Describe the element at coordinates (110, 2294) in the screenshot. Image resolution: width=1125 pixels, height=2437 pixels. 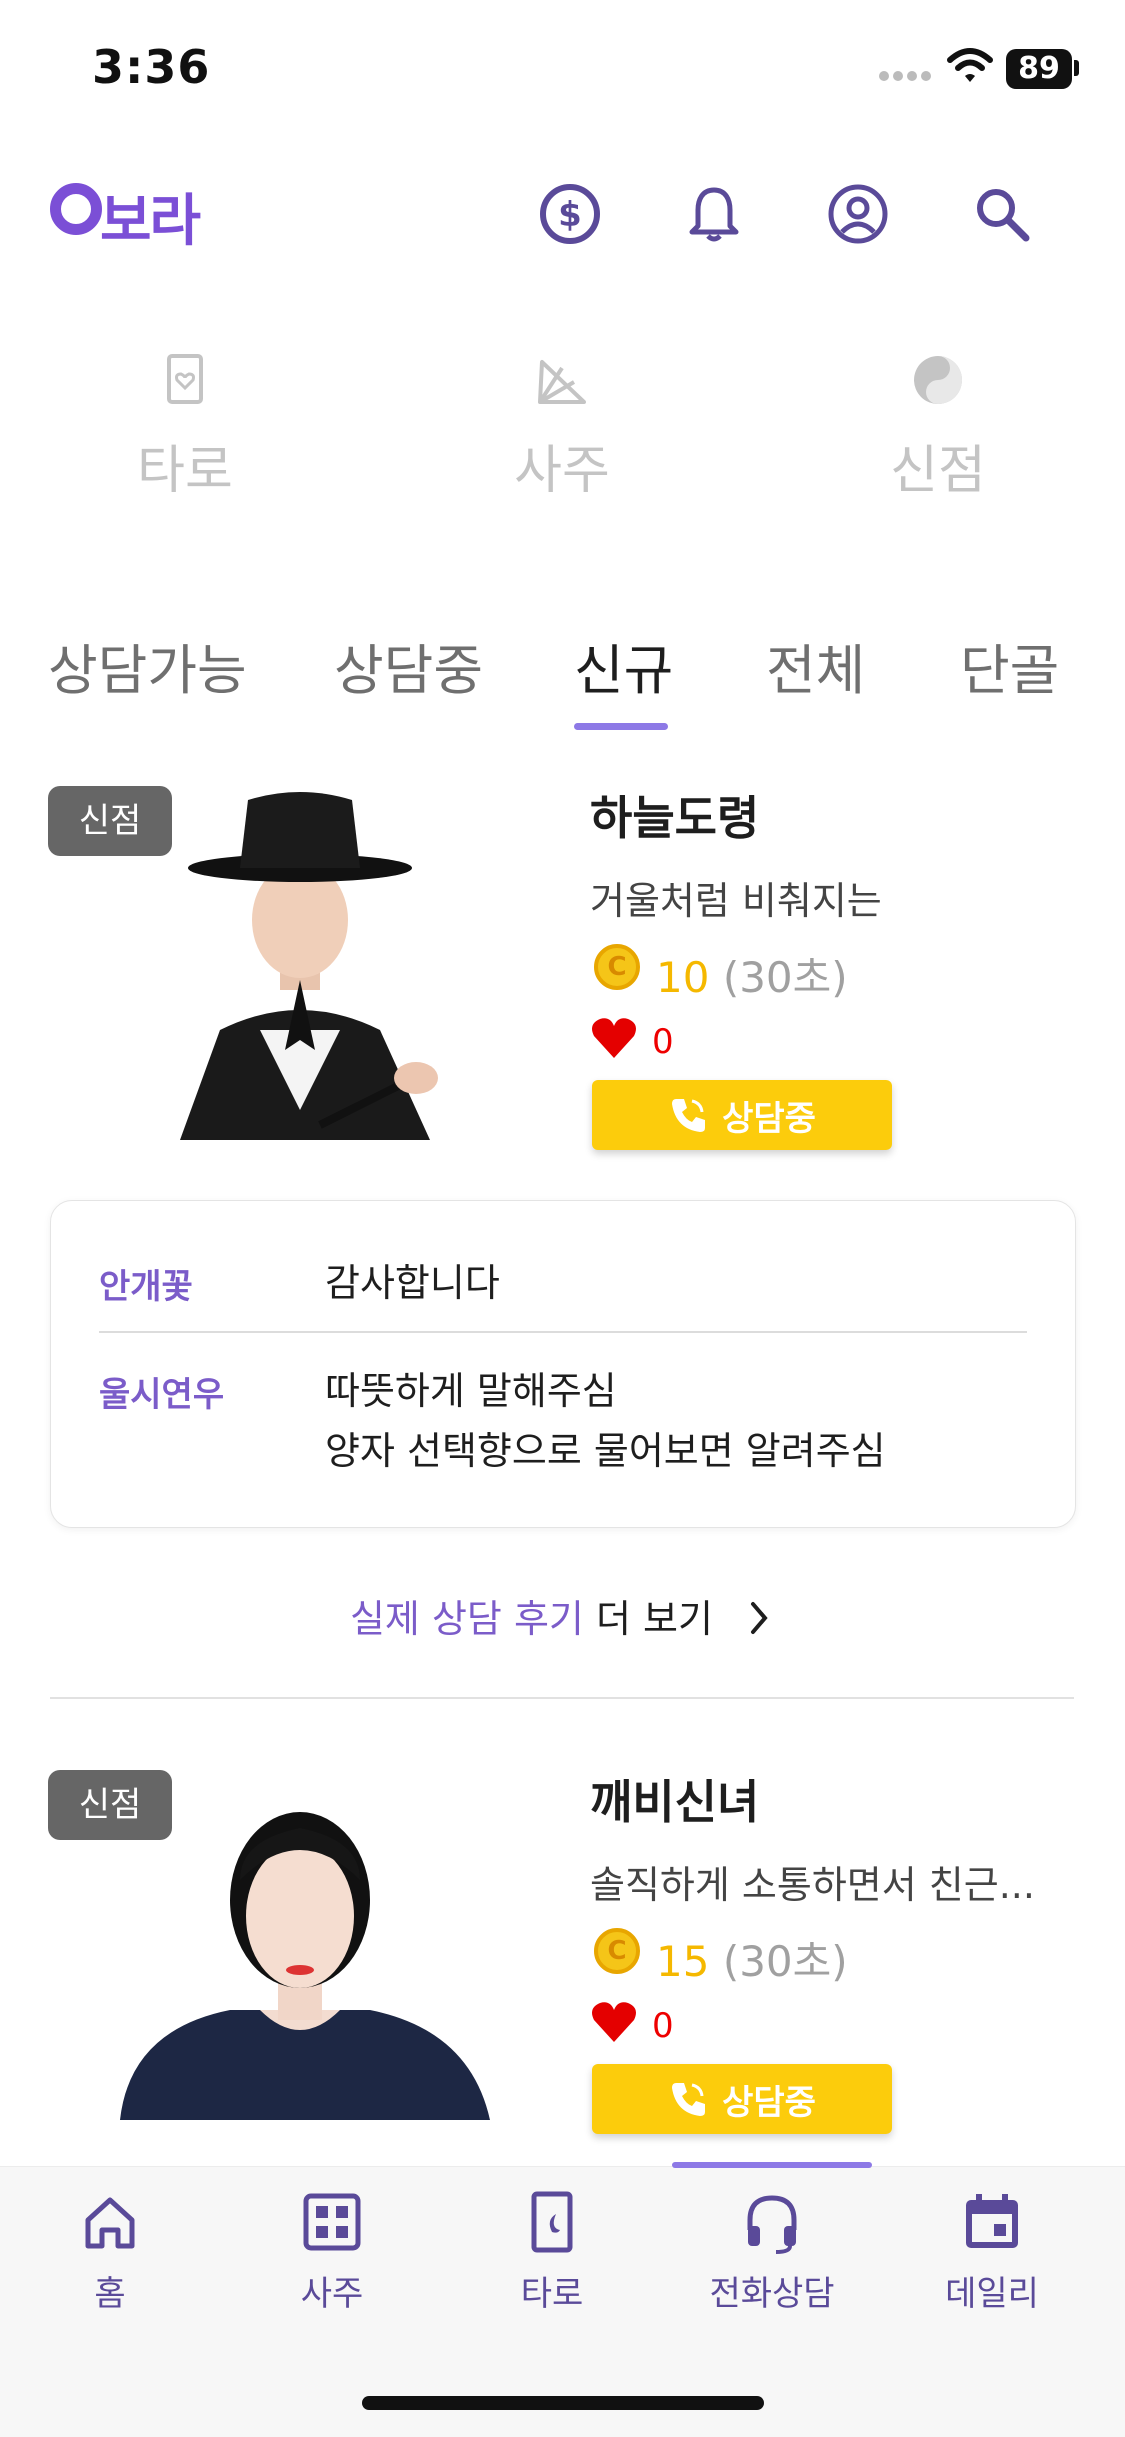
I see `nav-label: 홈` at that location.